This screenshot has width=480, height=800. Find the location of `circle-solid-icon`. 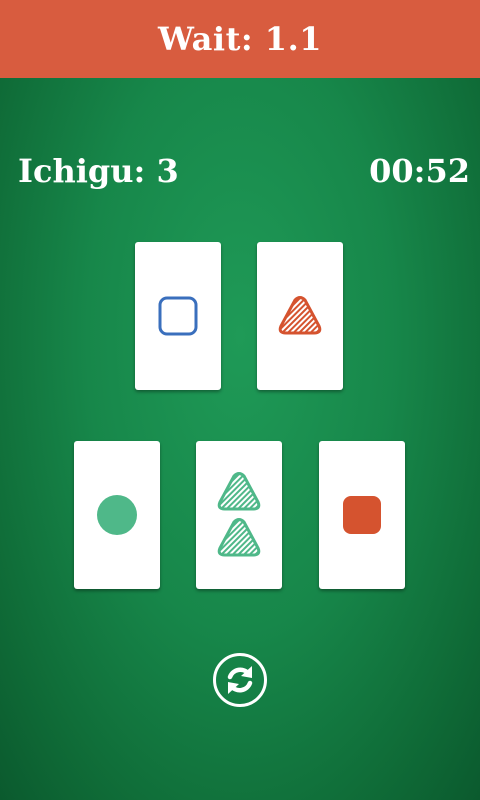

circle-solid-icon is located at coordinates (117, 515).